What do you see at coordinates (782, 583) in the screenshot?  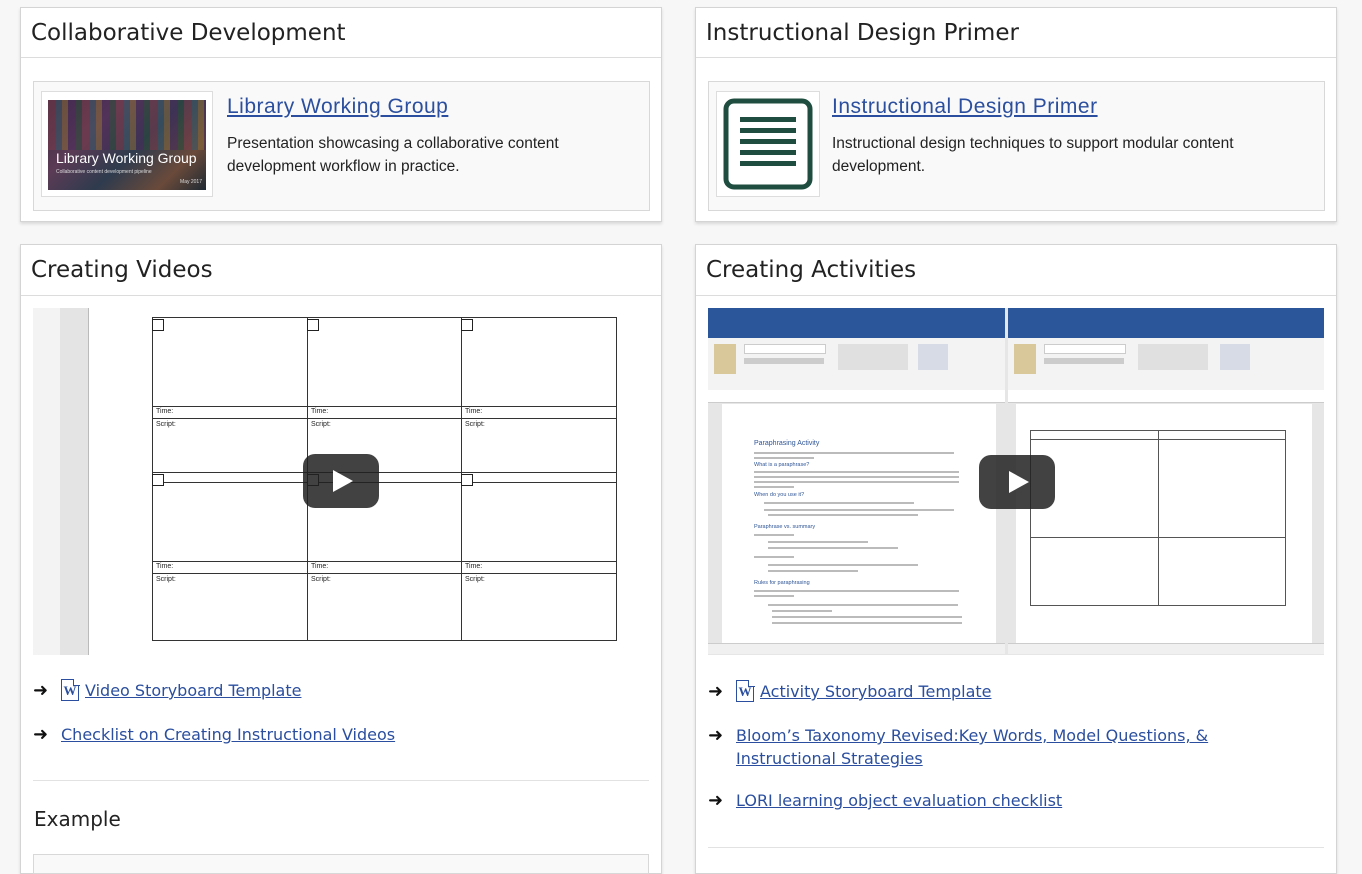 I see `doc-heading-4: Rules for paraphrasing` at bounding box center [782, 583].